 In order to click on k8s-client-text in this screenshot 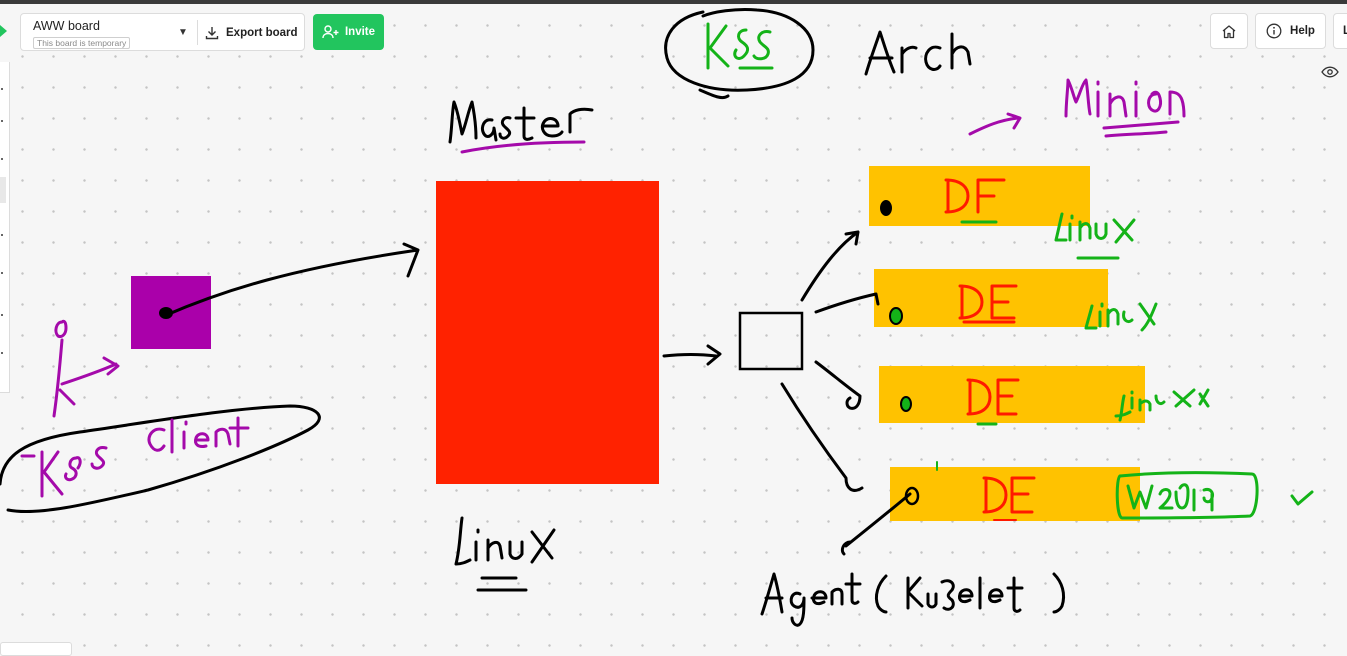, I will do `click(135, 457)`.